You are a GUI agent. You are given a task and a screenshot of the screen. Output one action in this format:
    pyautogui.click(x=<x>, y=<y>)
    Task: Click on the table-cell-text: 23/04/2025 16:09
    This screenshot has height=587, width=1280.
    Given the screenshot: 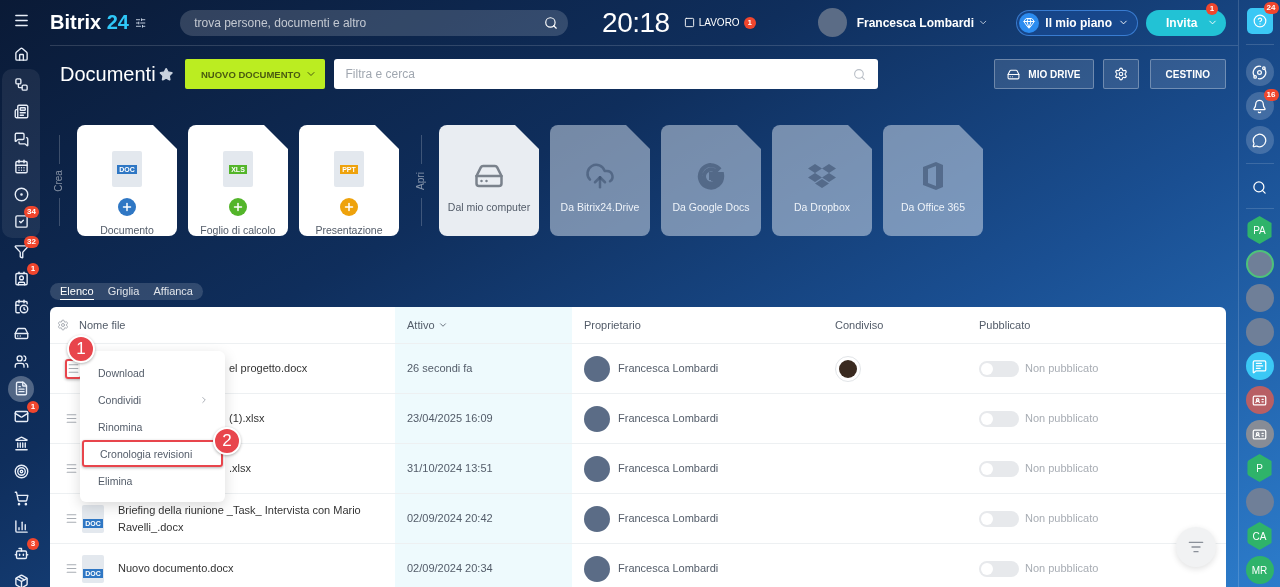 What is the action you would take?
    pyautogui.click(x=450, y=418)
    